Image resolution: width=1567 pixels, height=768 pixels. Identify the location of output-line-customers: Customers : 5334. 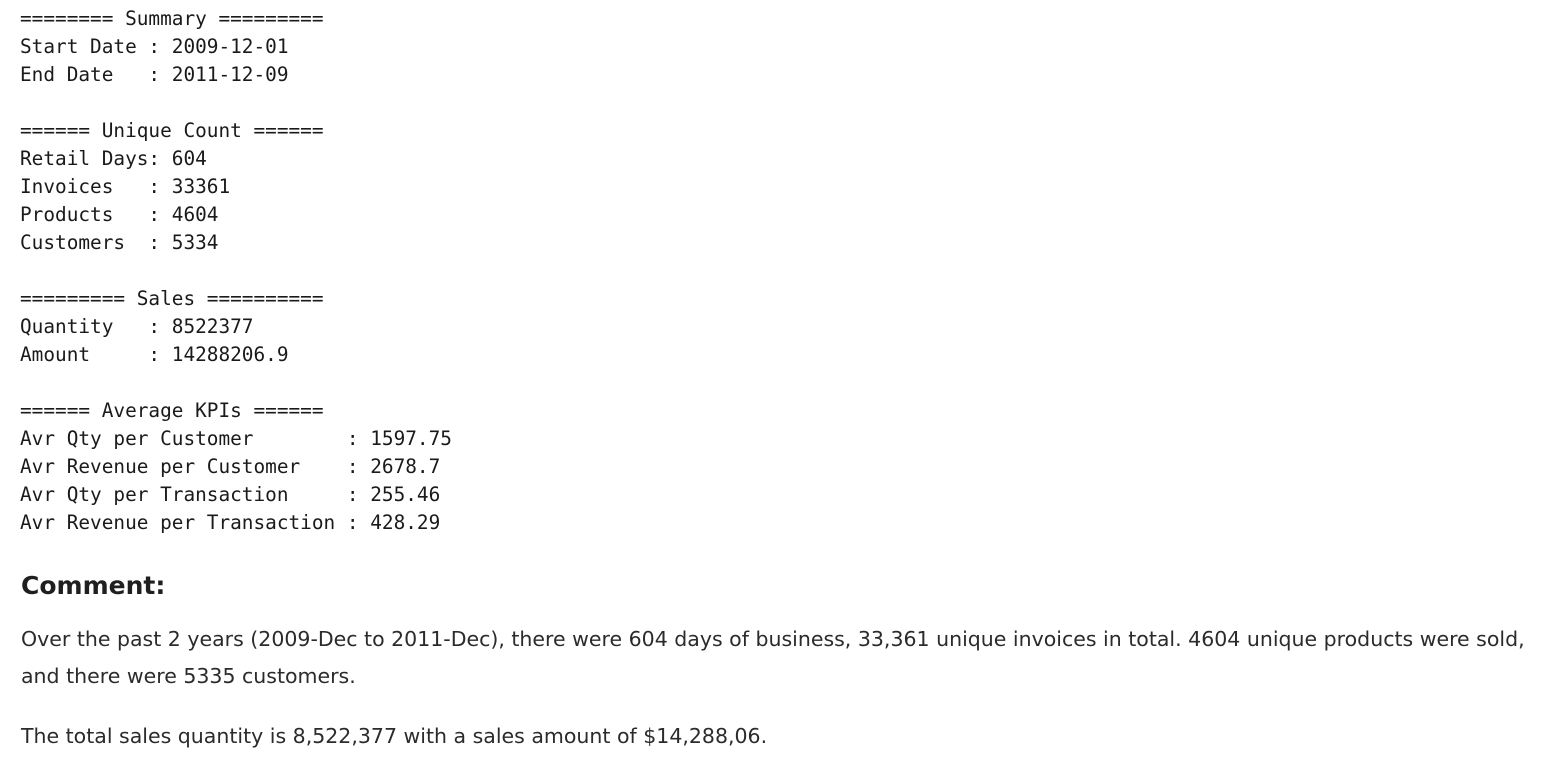
(119, 242).